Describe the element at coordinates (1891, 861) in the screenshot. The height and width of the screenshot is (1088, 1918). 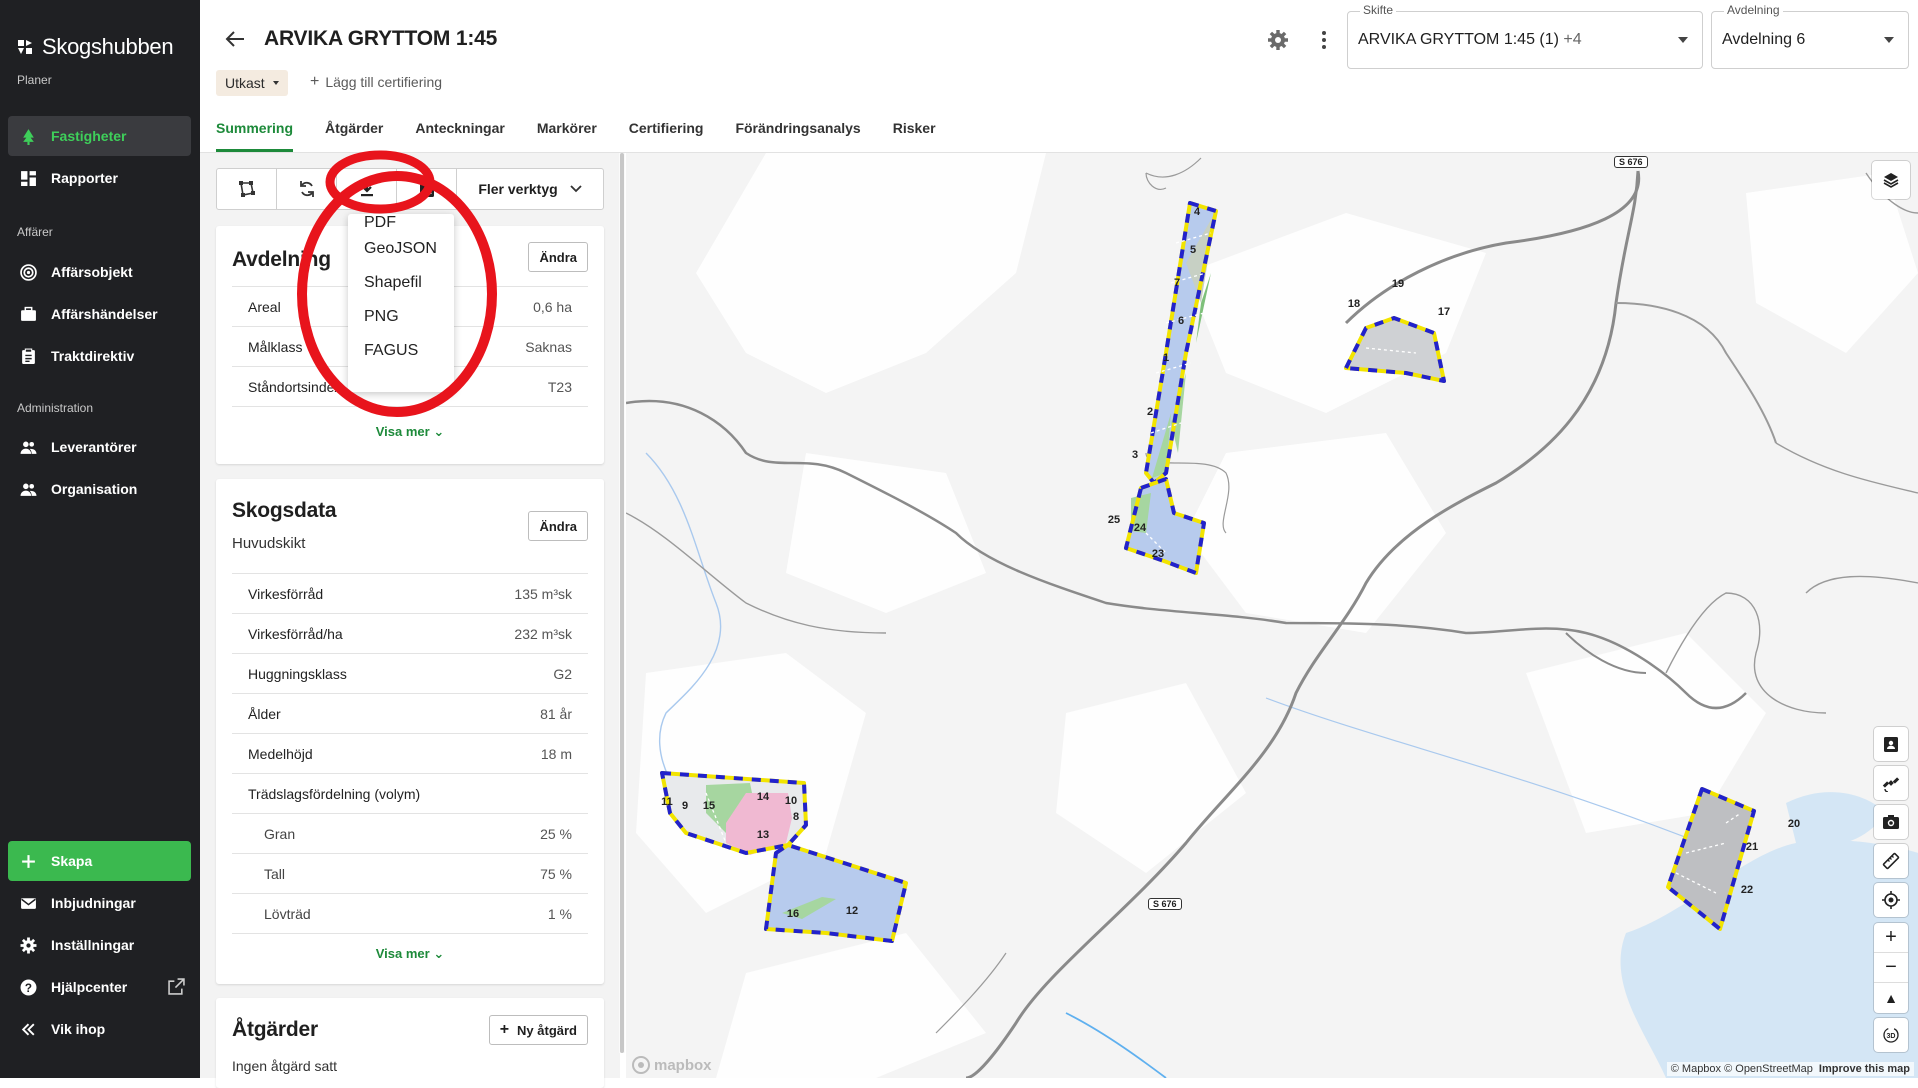
I see `measure-button` at that location.